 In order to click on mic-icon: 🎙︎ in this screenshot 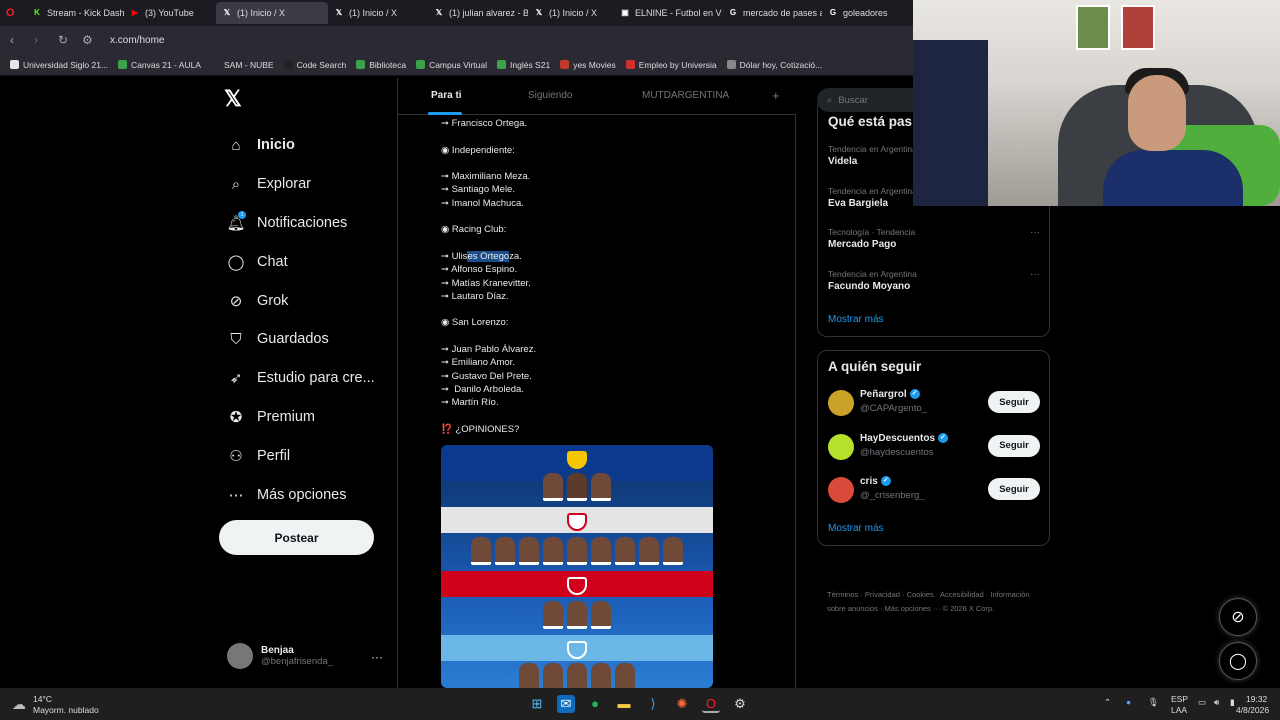, I will do `click(1153, 702)`.